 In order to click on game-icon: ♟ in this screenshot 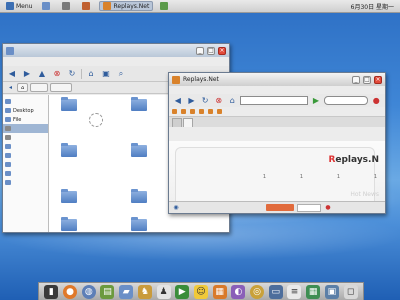, I will do `click(163, 291)`.